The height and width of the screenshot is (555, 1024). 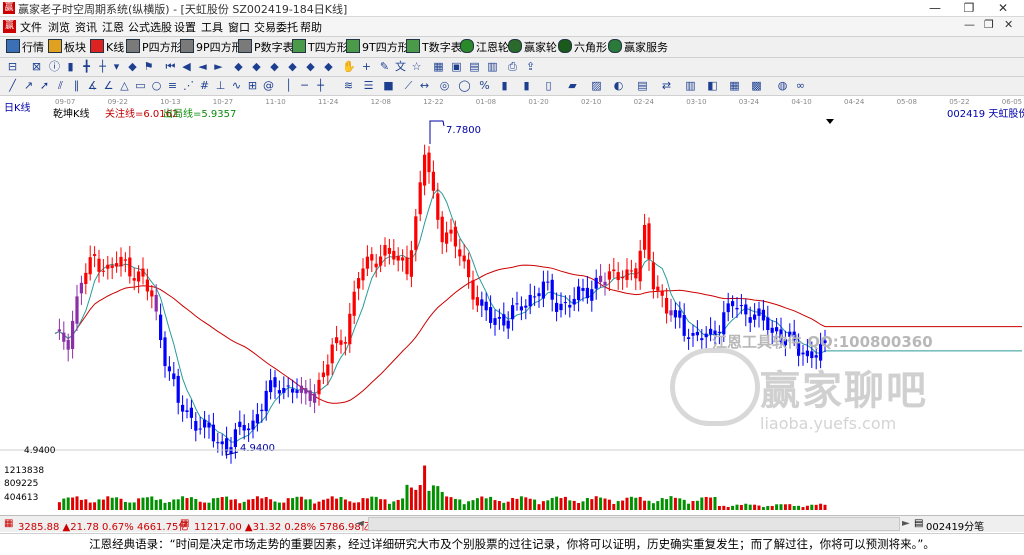 What do you see at coordinates (148, 66) in the screenshot?
I see `flag-icon: ⚑` at bounding box center [148, 66].